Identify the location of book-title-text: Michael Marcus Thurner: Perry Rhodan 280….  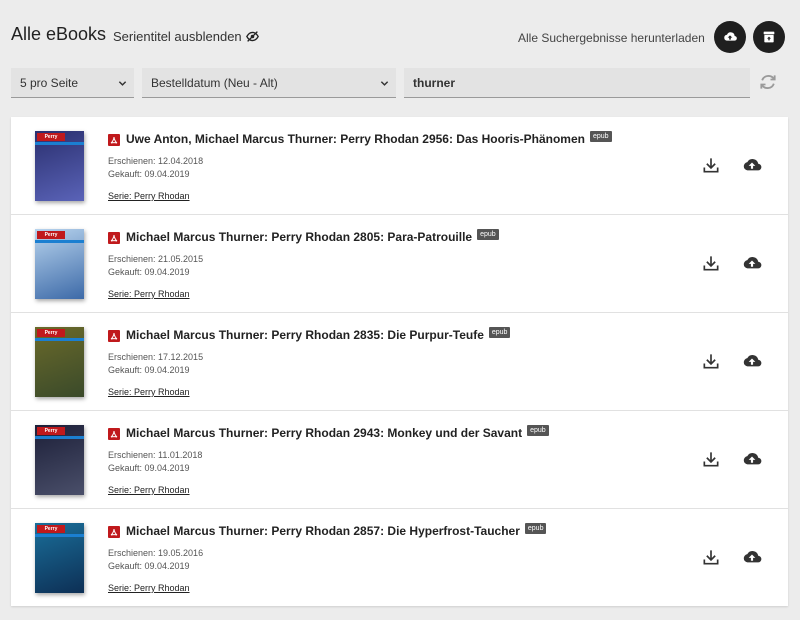
(299, 237).